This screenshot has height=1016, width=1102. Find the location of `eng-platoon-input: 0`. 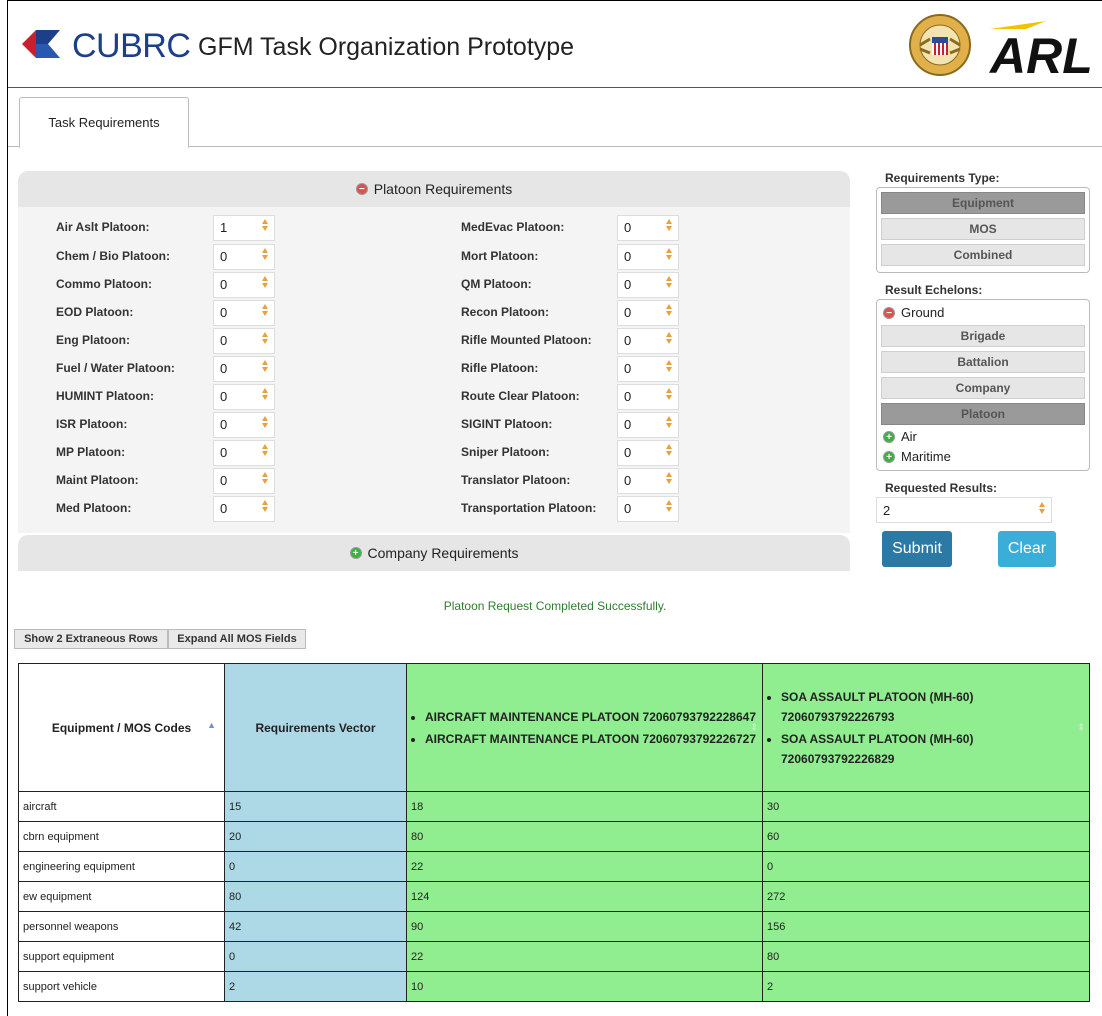

eng-platoon-input: 0 is located at coordinates (244, 341).